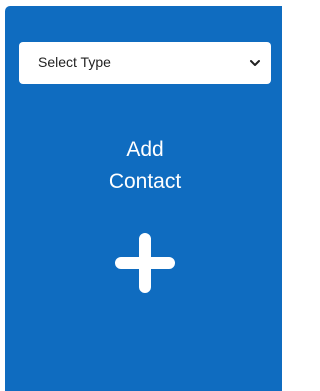 This screenshot has width=320, height=391. What do you see at coordinates (145, 149) in the screenshot?
I see `add-contact-label-line1: Add` at bounding box center [145, 149].